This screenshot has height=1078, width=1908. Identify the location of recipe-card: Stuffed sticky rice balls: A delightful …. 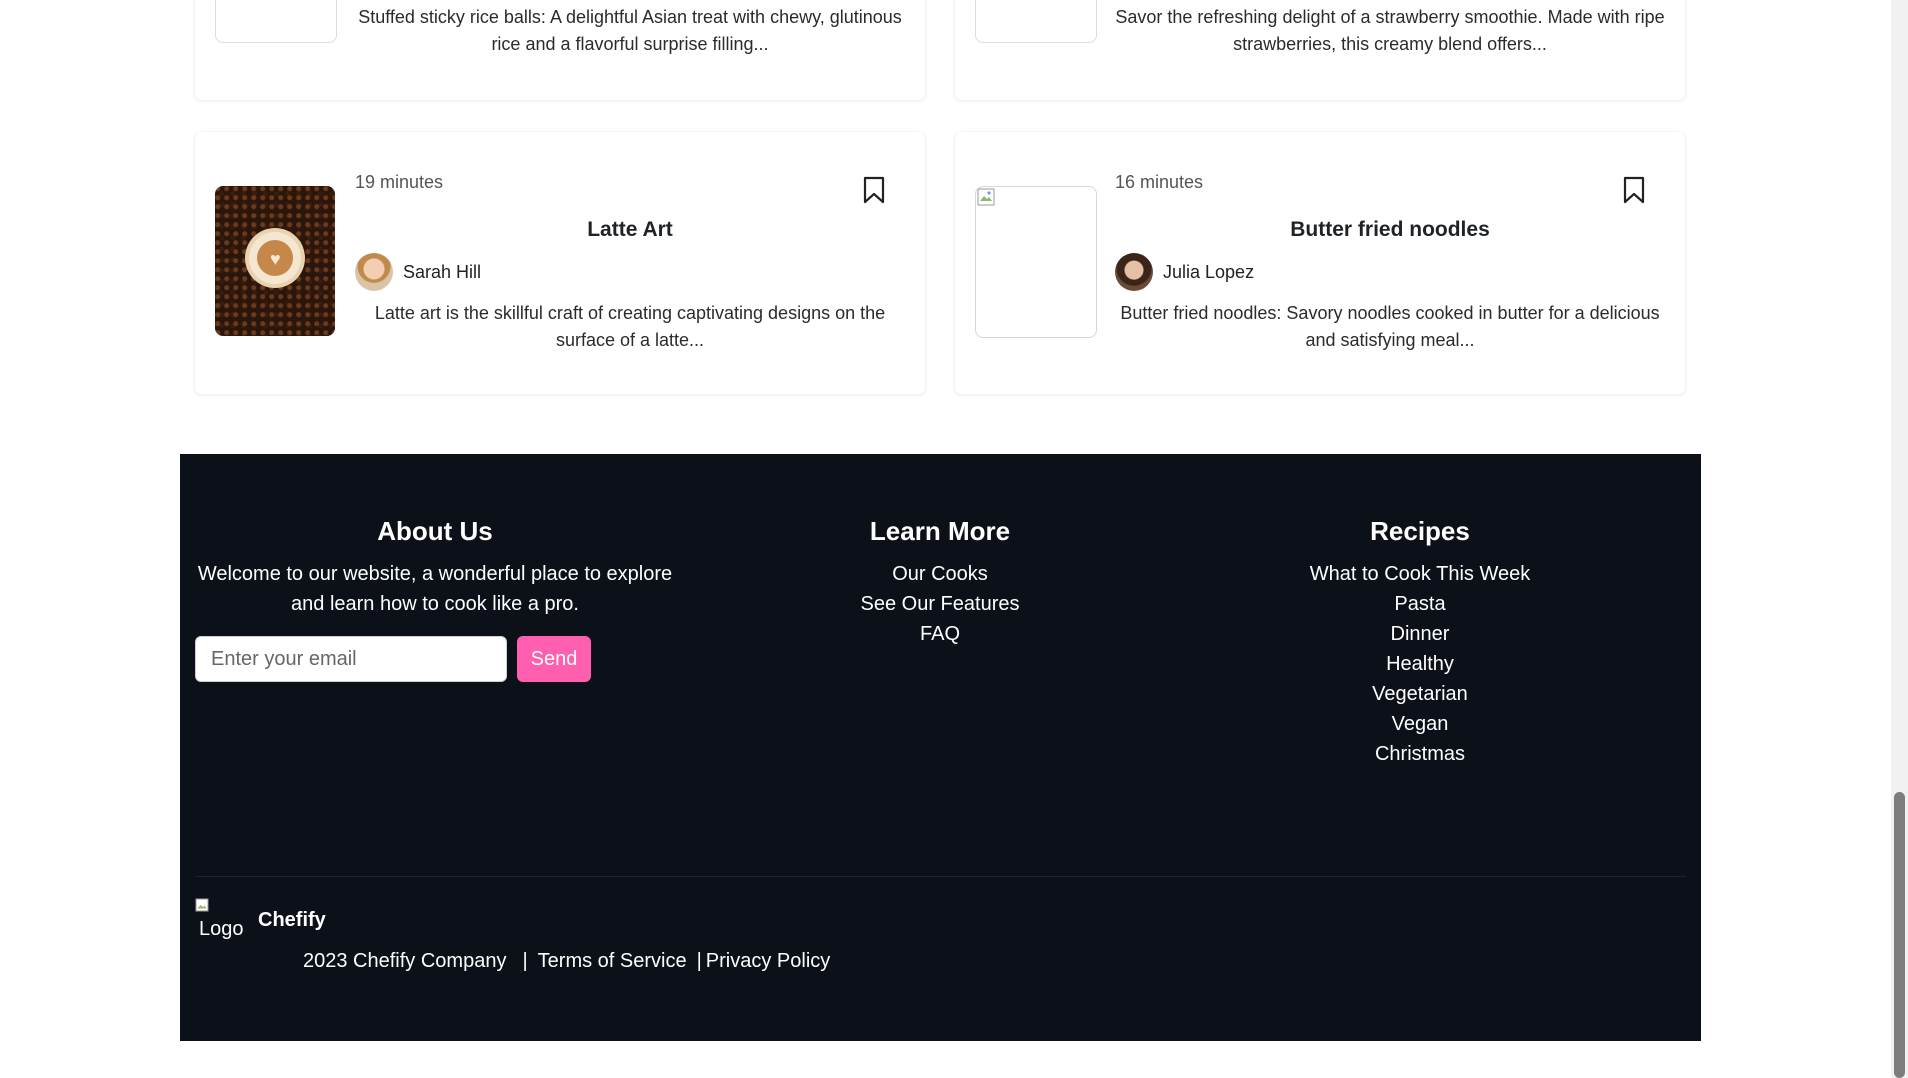
(560, 50).